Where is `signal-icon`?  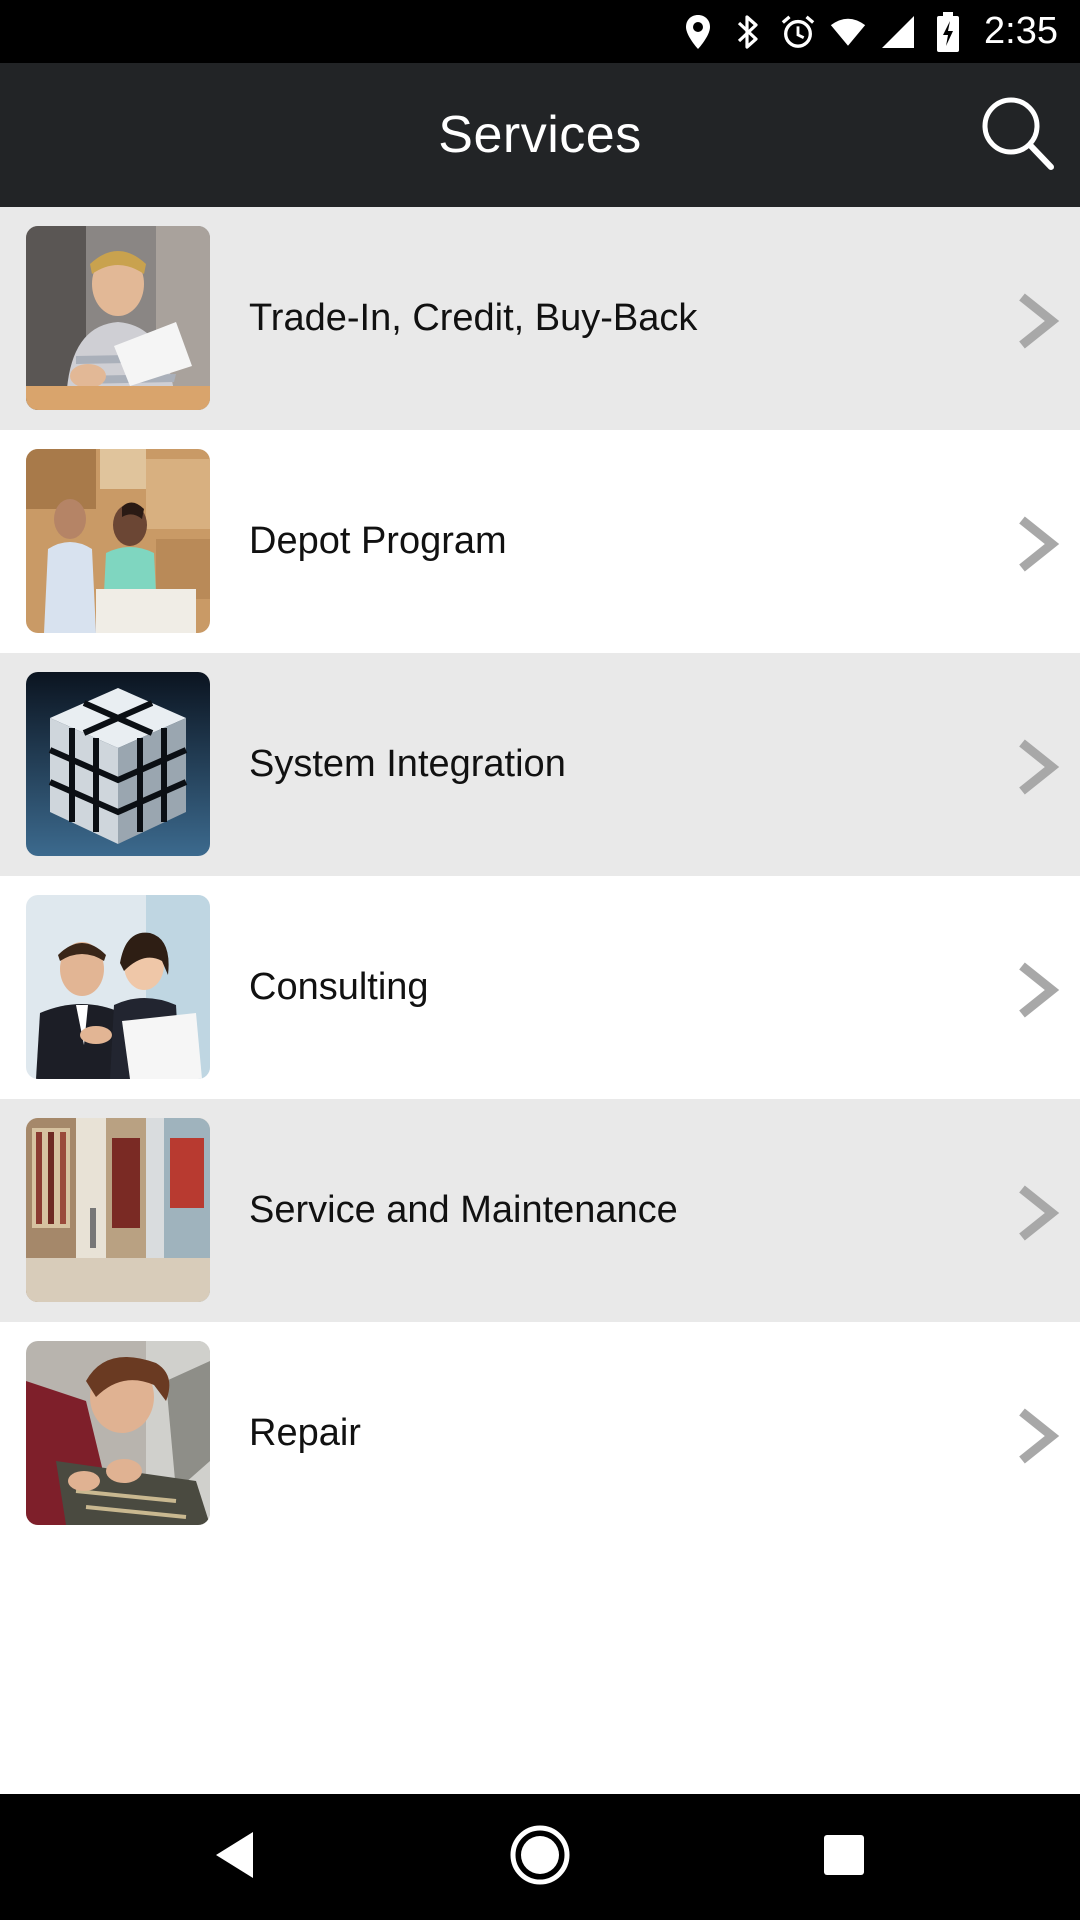
signal-icon is located at coordinates (898, 32).